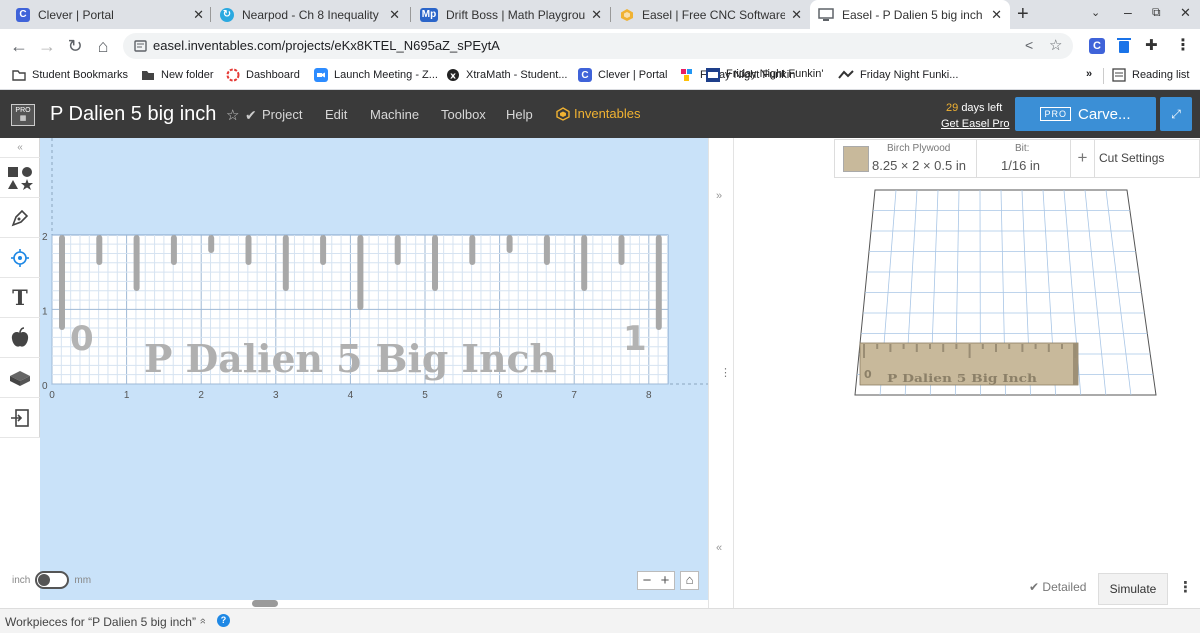  I want to click on browser-menu-icon: ⋮, so click(1183, 45).